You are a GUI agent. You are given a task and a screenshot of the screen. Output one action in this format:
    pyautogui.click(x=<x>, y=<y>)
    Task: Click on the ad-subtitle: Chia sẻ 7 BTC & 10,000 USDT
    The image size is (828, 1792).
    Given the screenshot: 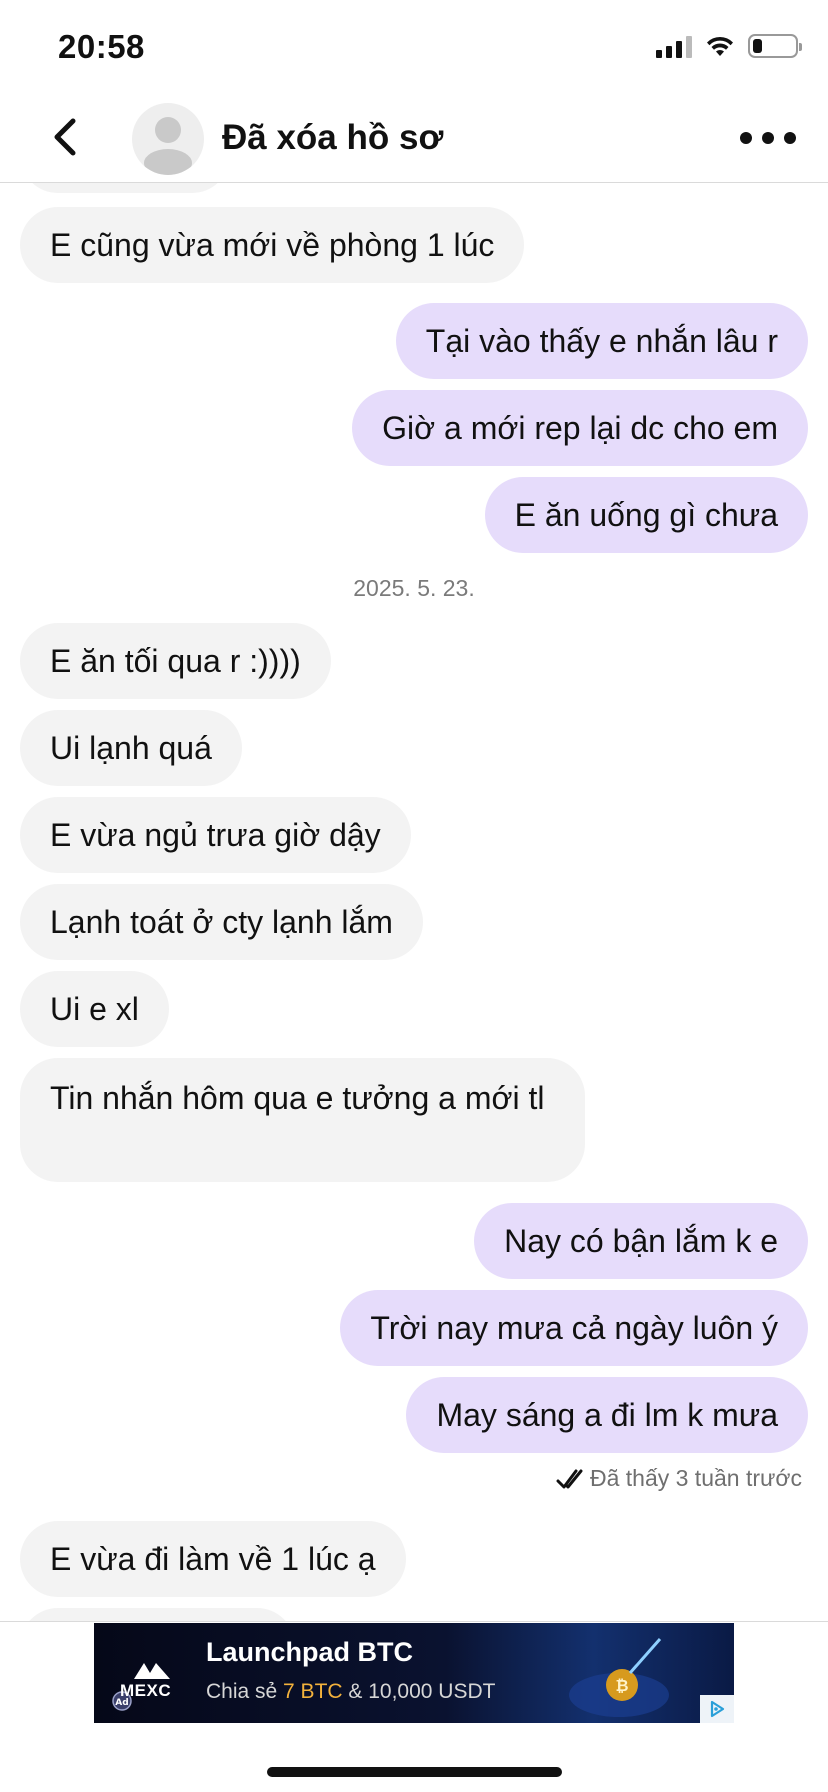 What is the action you would take?
    pyautogui.click(x=351, y=1691)
    